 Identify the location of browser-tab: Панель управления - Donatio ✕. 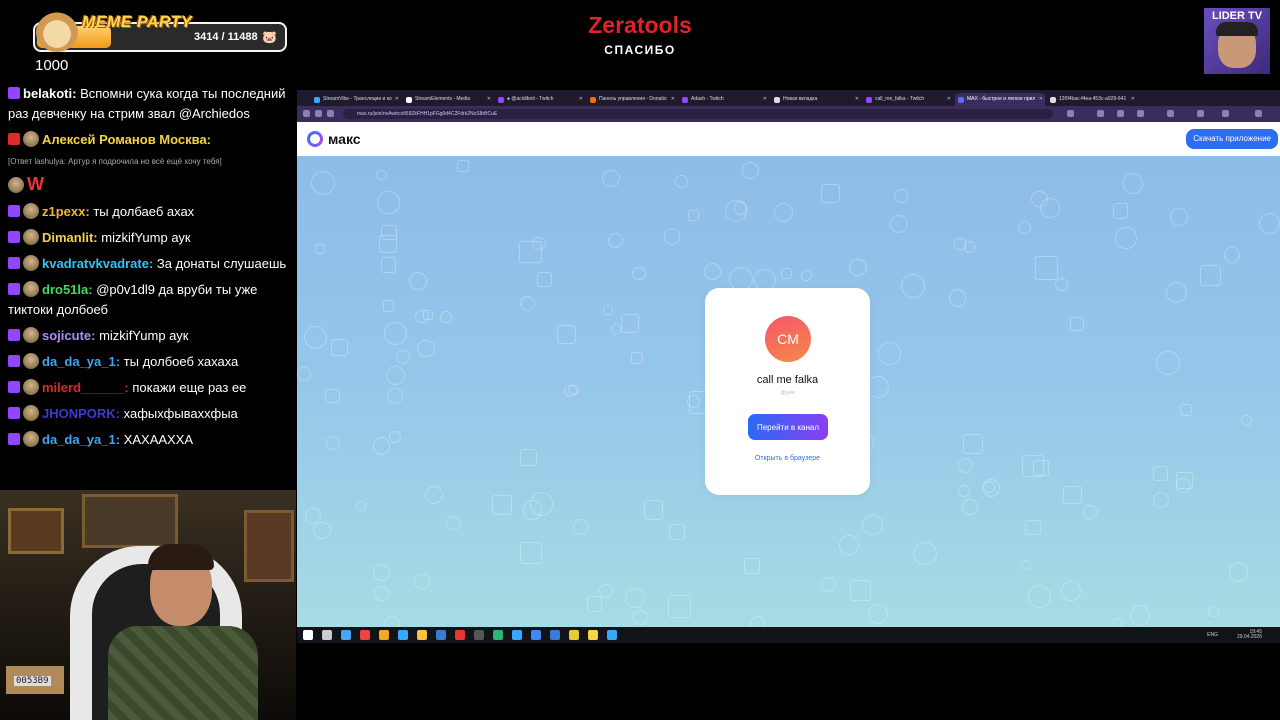
(632, 99).